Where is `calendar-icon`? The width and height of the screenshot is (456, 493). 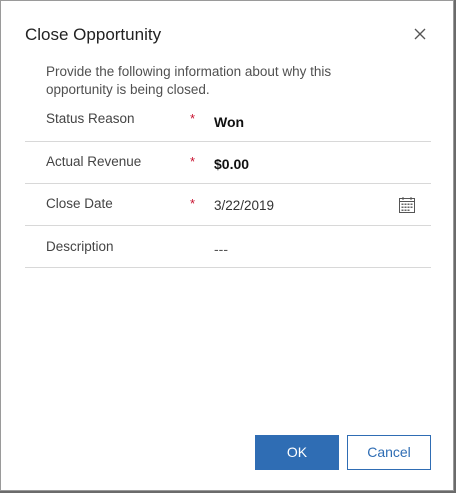
calendar-icon is located at coordinates (407, 207).